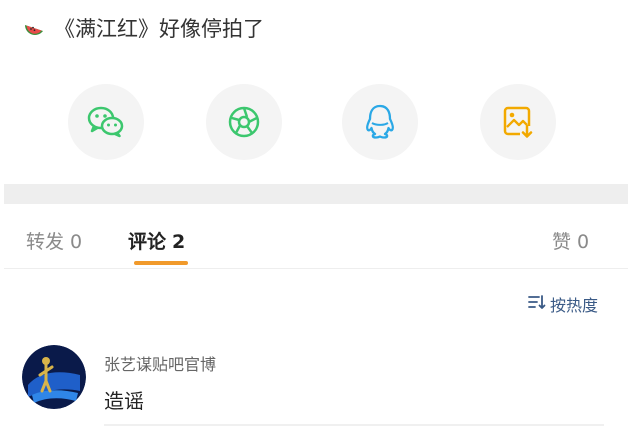 The height and width of the screenshot is (429, 640). I want to click on tab-comments: 评论 2, so click(156, 240).